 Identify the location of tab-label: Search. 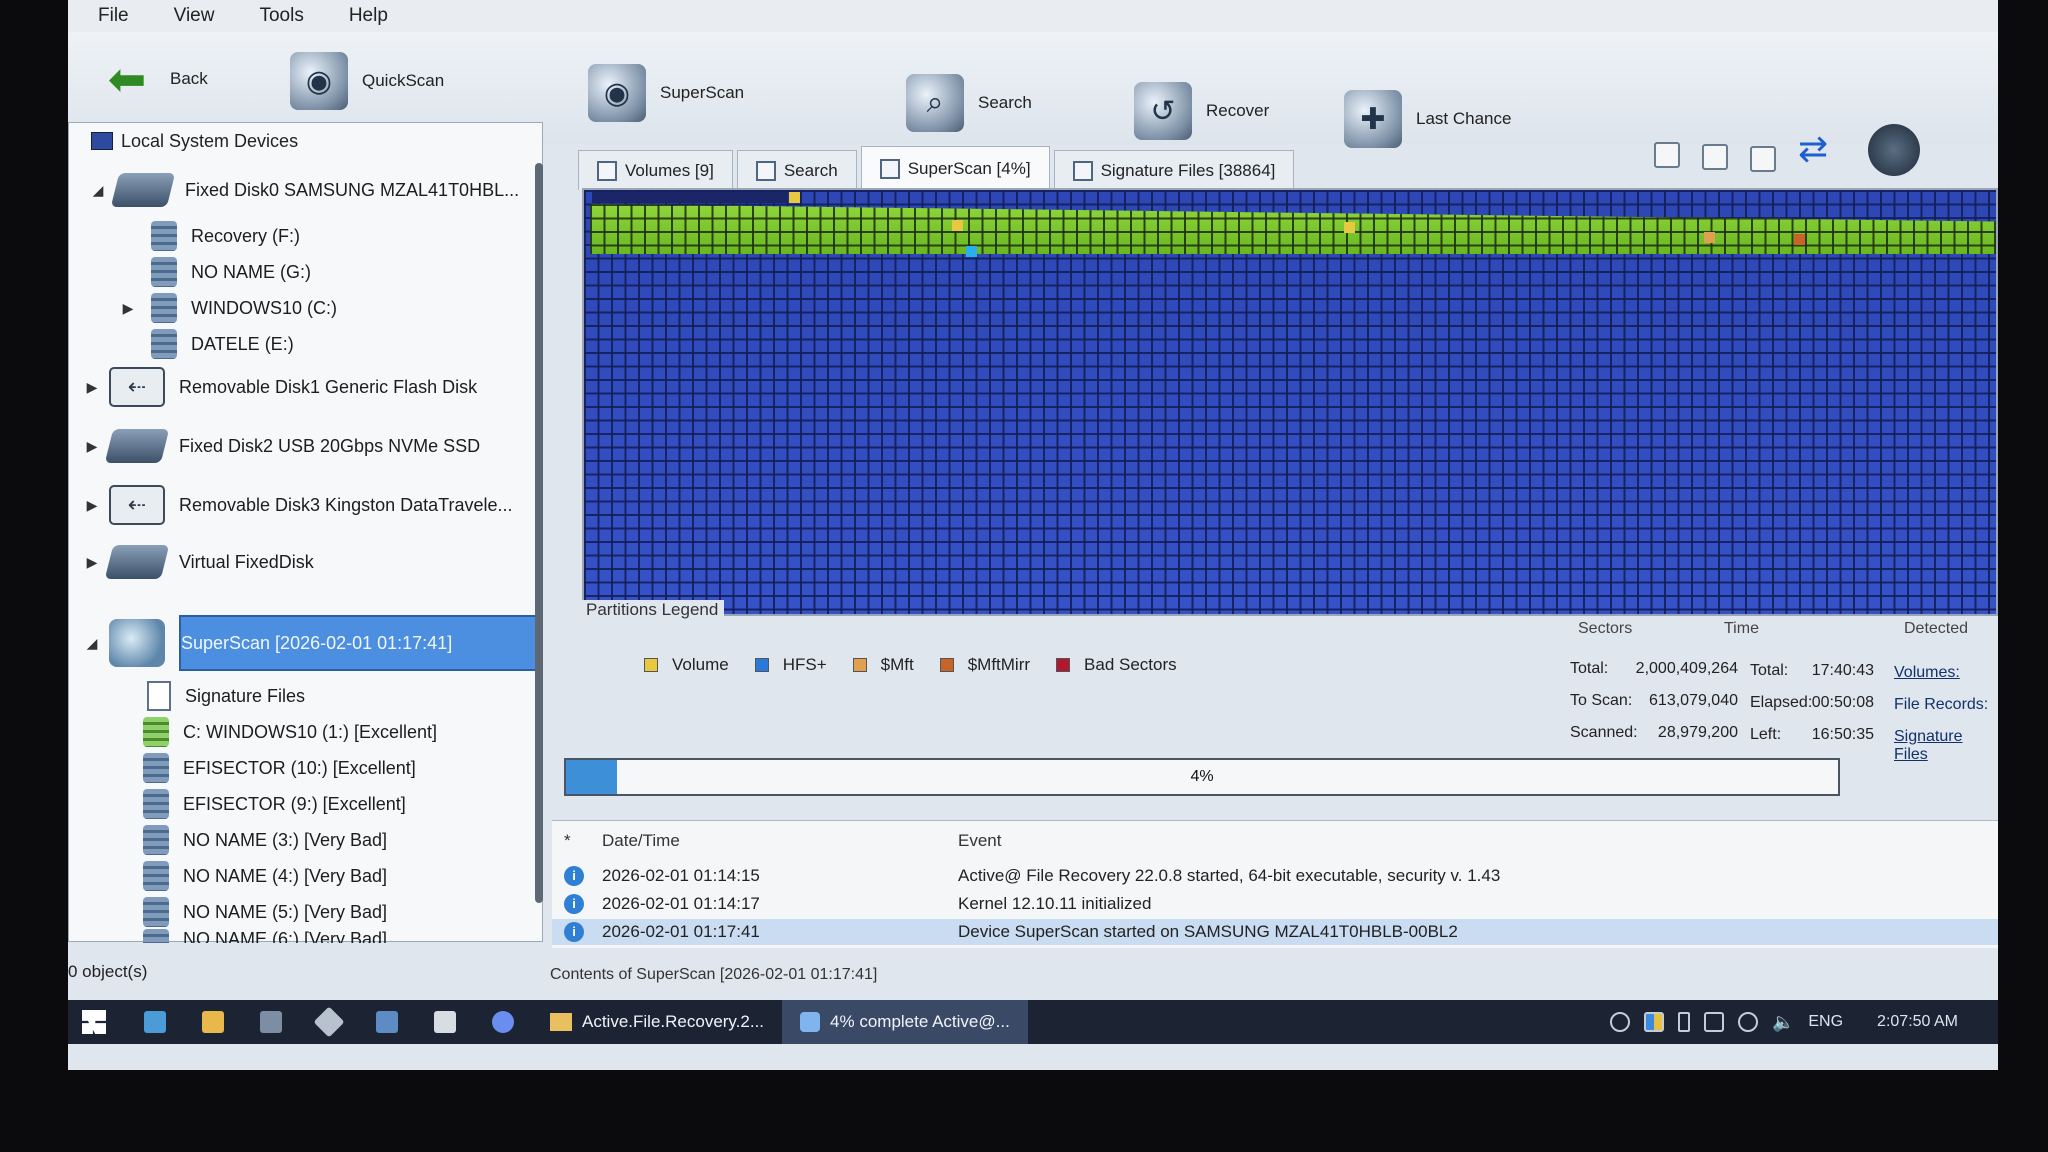
(810, 170).